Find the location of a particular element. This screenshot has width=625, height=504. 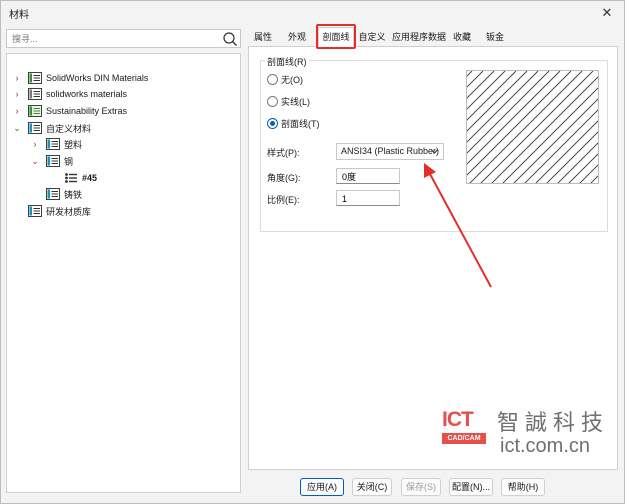

search-icon is located at coordinates (230, 39).